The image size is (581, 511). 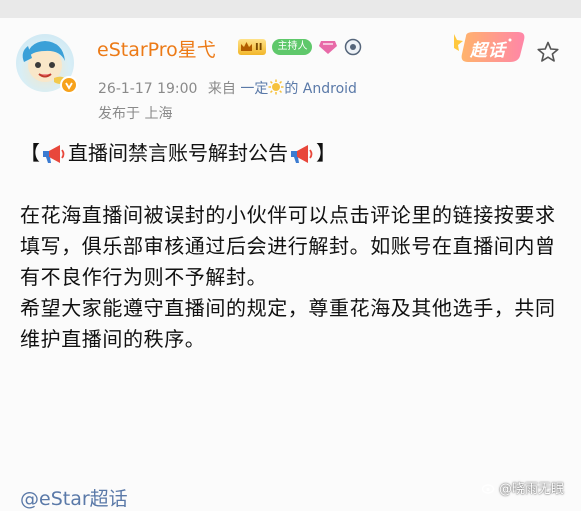 What do you see at coordinates (328, 47) in the screenshot?
I see `gem-badge-icon` at bounding box center [328, 47].